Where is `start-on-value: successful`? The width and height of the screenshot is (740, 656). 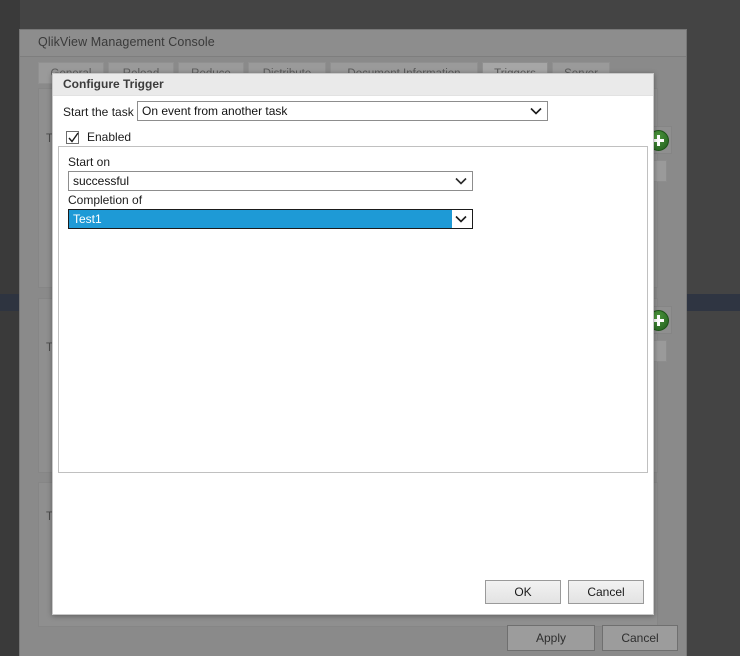 start-on-value: successful is located at coordinates (101, 181).